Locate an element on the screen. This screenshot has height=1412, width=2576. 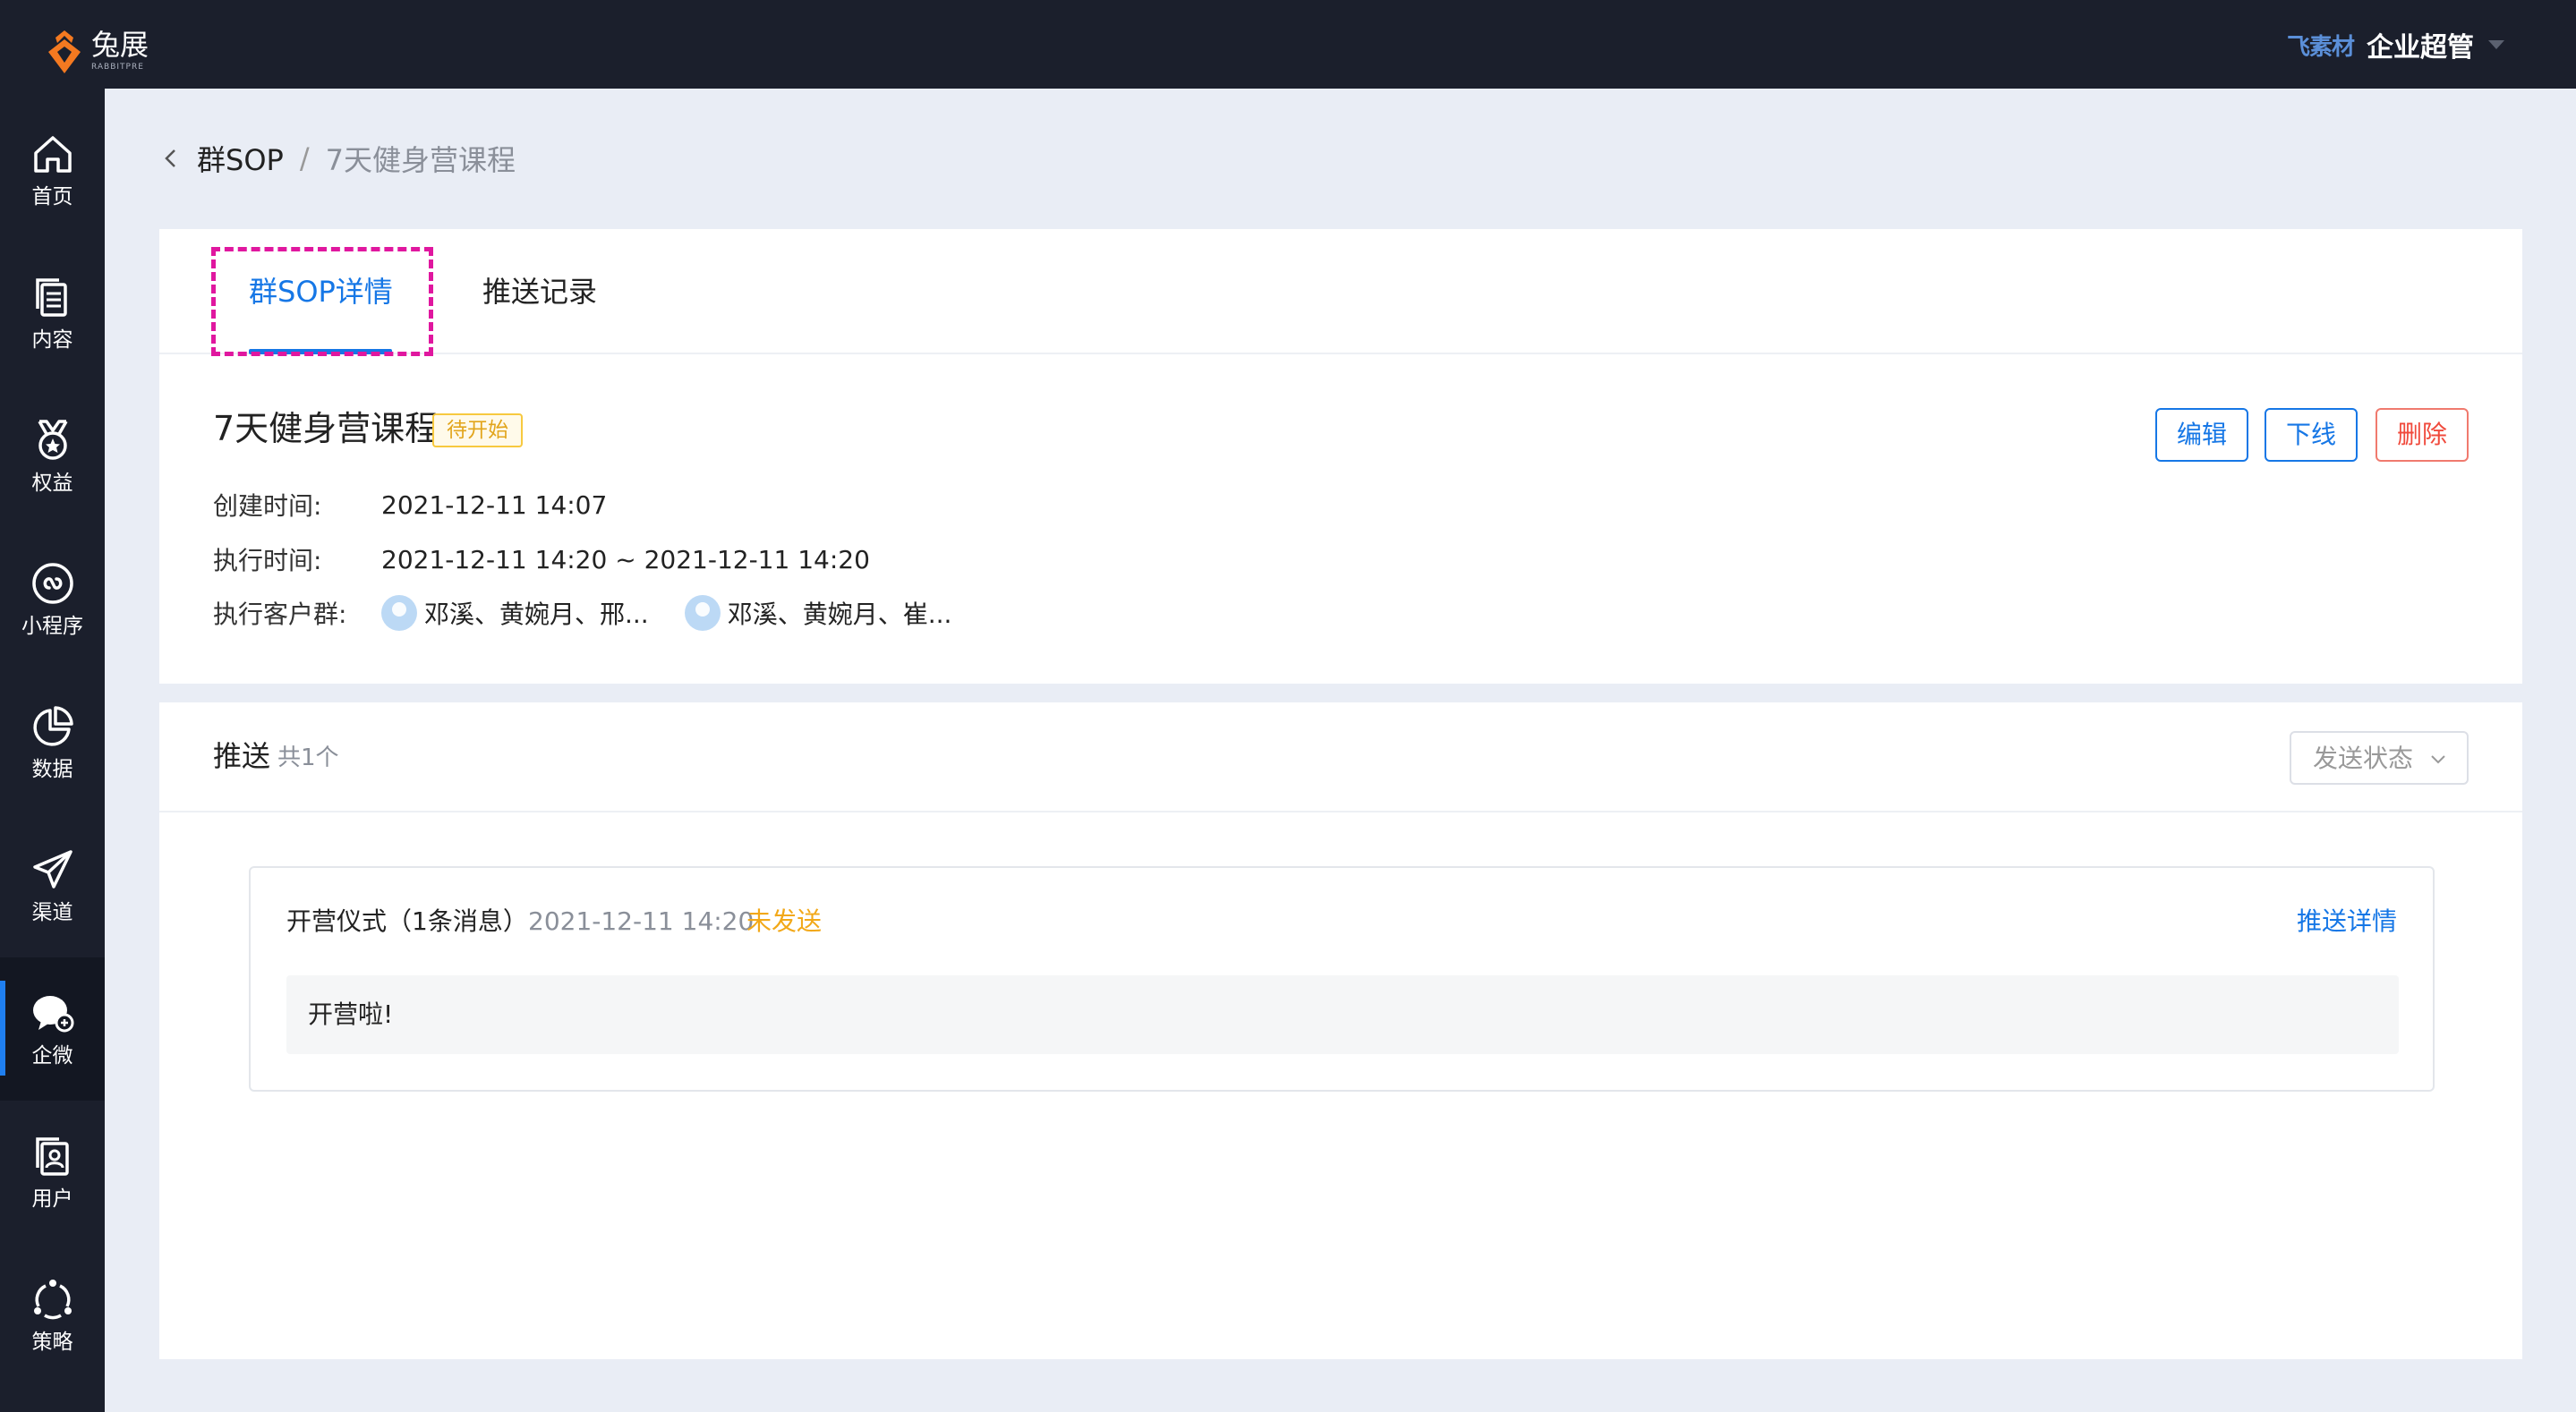
sidebar-item-content: 内容 is located at coordinates (52, 314).